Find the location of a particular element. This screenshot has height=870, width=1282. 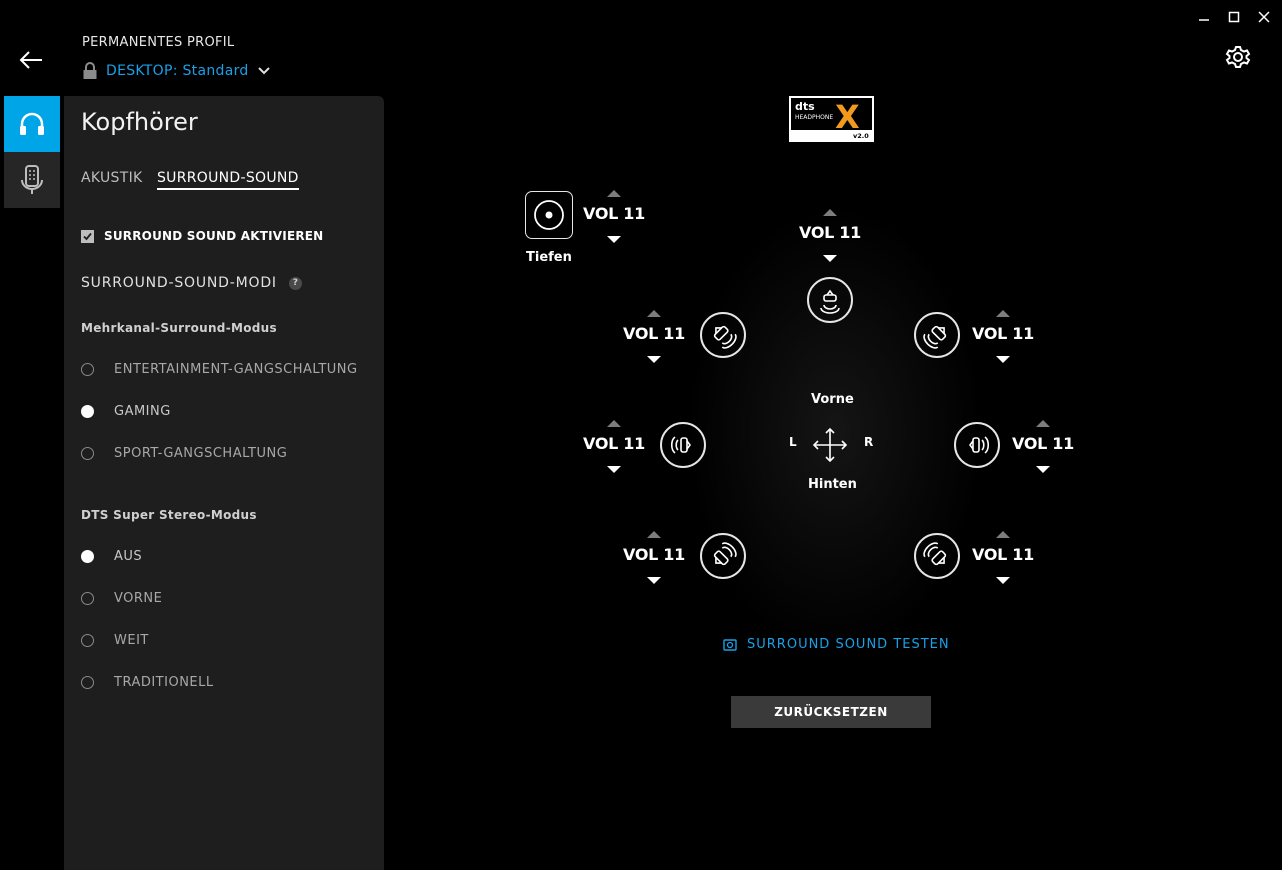

reset-button: ZURÜCKSETZEN is located at coordinates (831, 712).